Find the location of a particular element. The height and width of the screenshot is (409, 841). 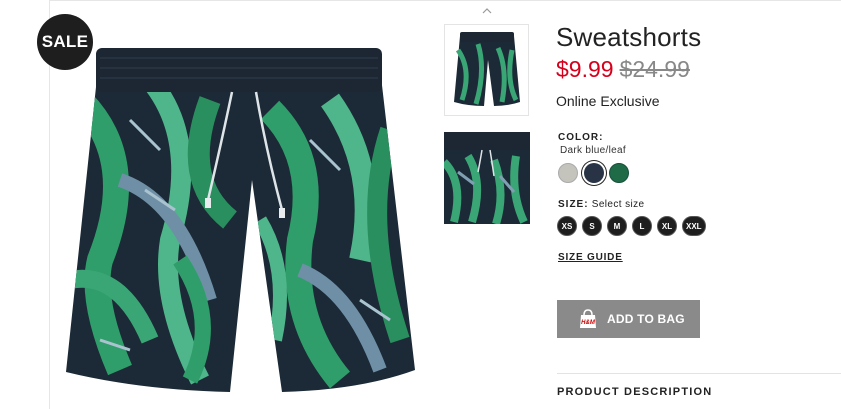

thumbnail-detail-image is located at coordinates (487, 178).